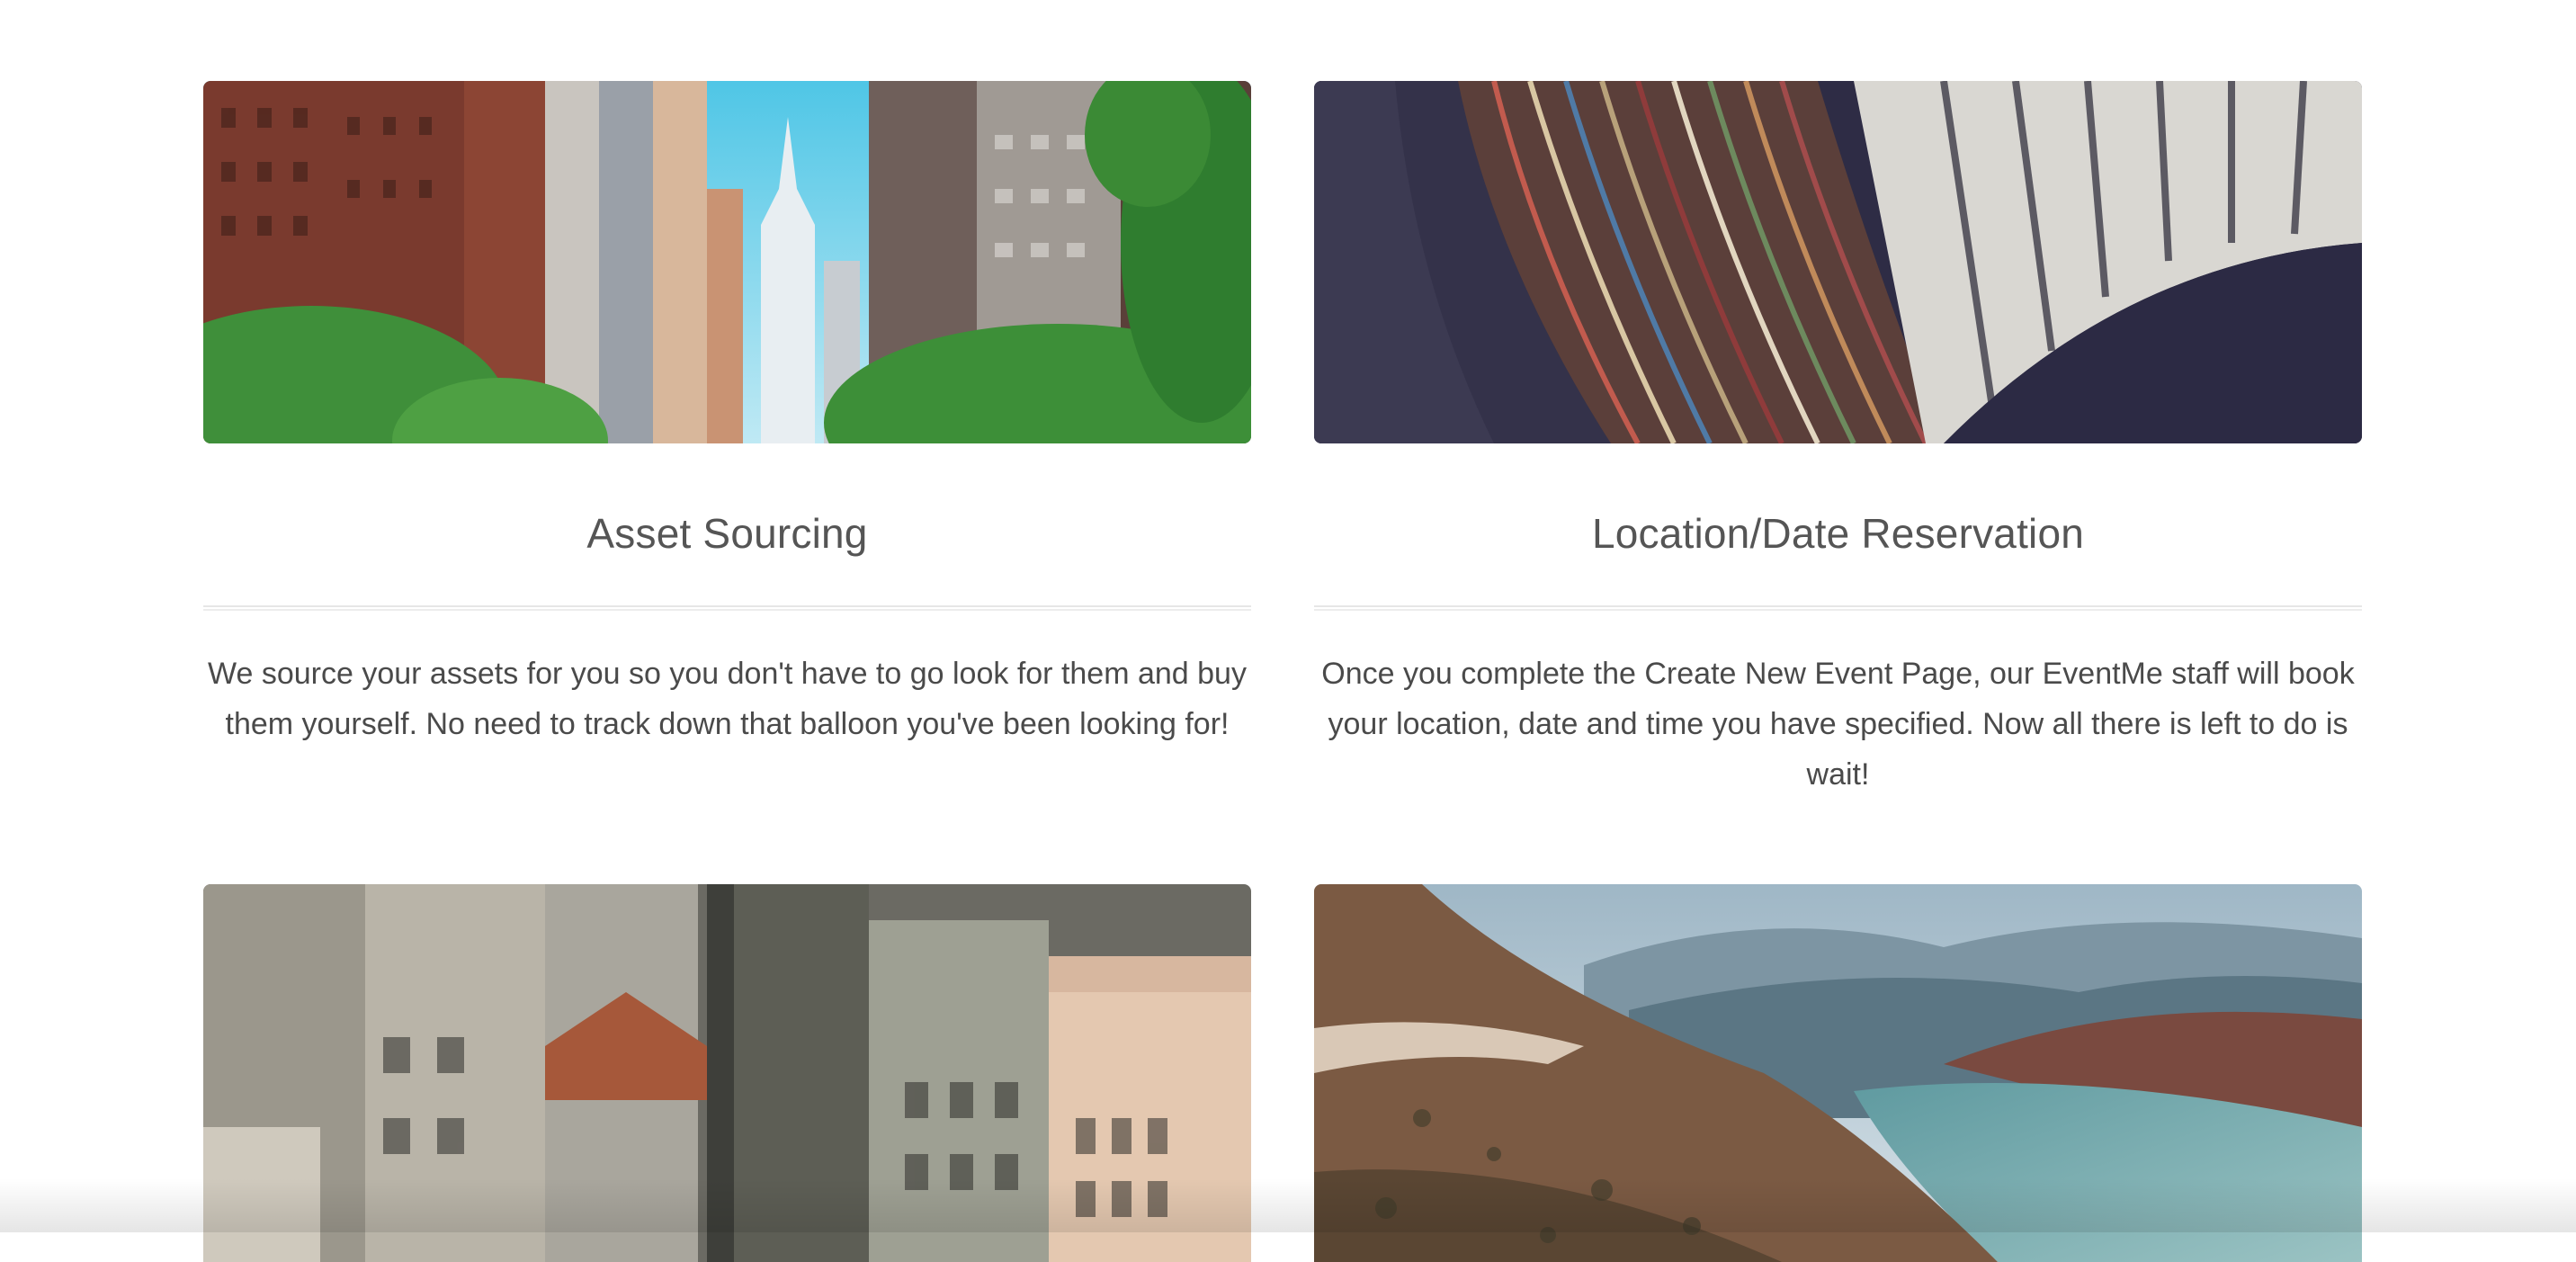  I want to click on mountain-lake-road-photo, so click(1838, 1073).